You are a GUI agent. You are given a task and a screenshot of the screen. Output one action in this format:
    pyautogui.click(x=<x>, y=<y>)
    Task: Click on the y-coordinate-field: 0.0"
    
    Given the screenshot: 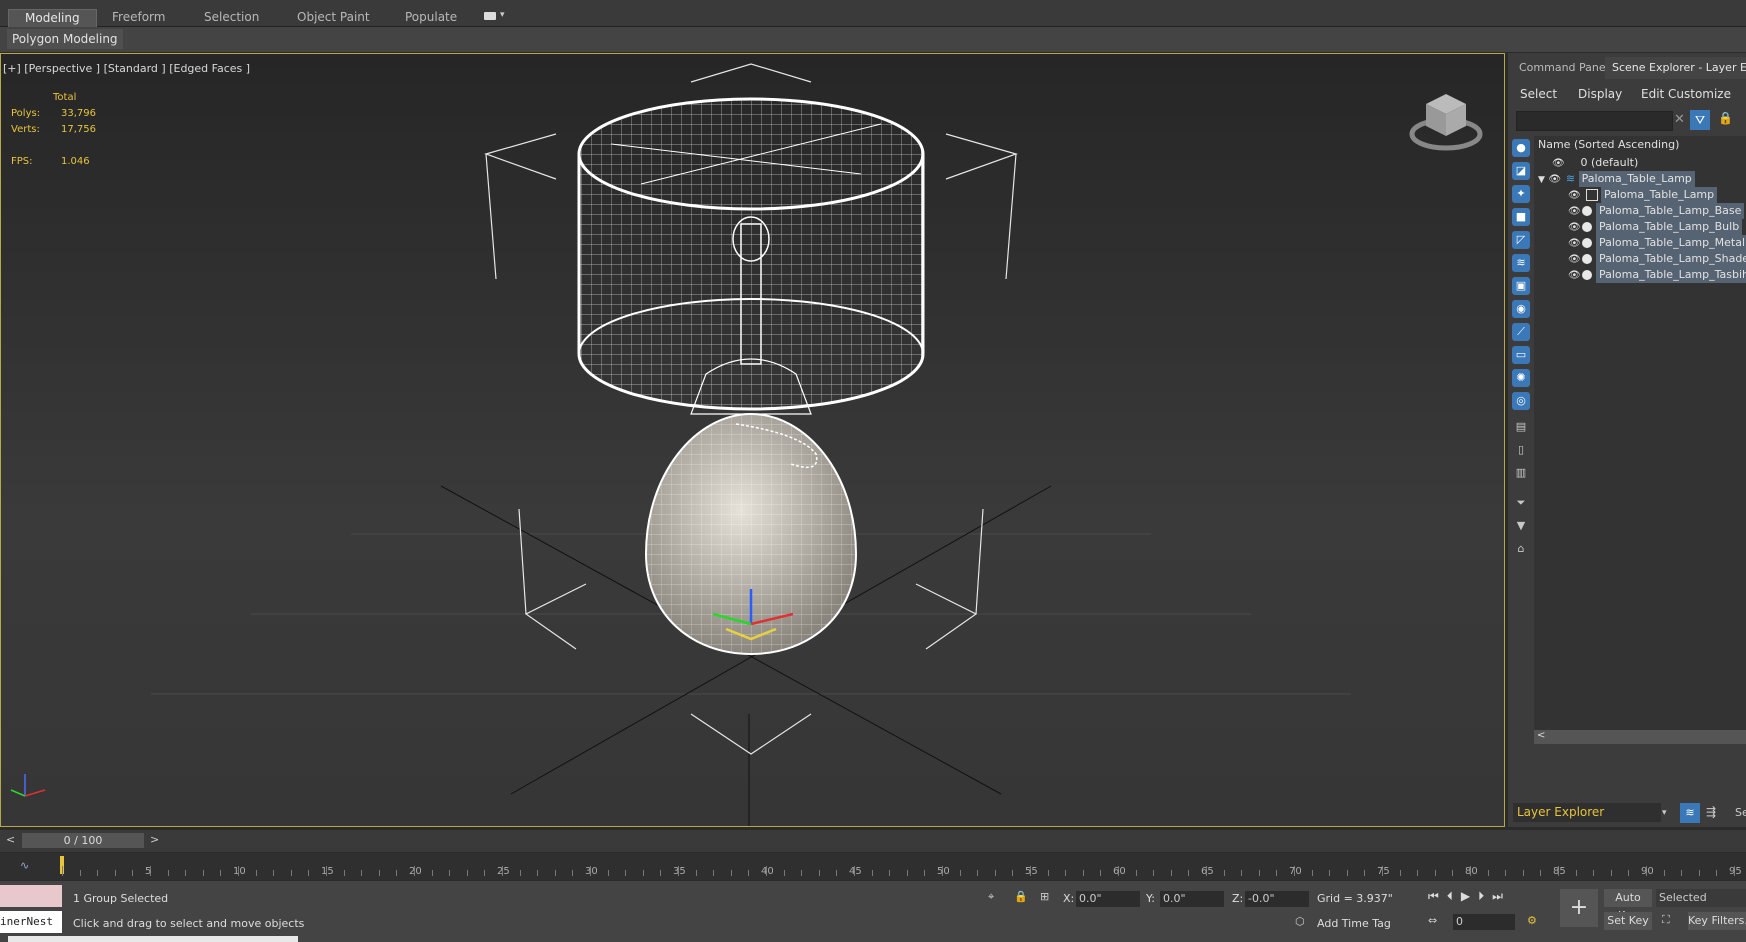 What is the action you would take?
    pyautogui.click(x=1192, y=899)
    